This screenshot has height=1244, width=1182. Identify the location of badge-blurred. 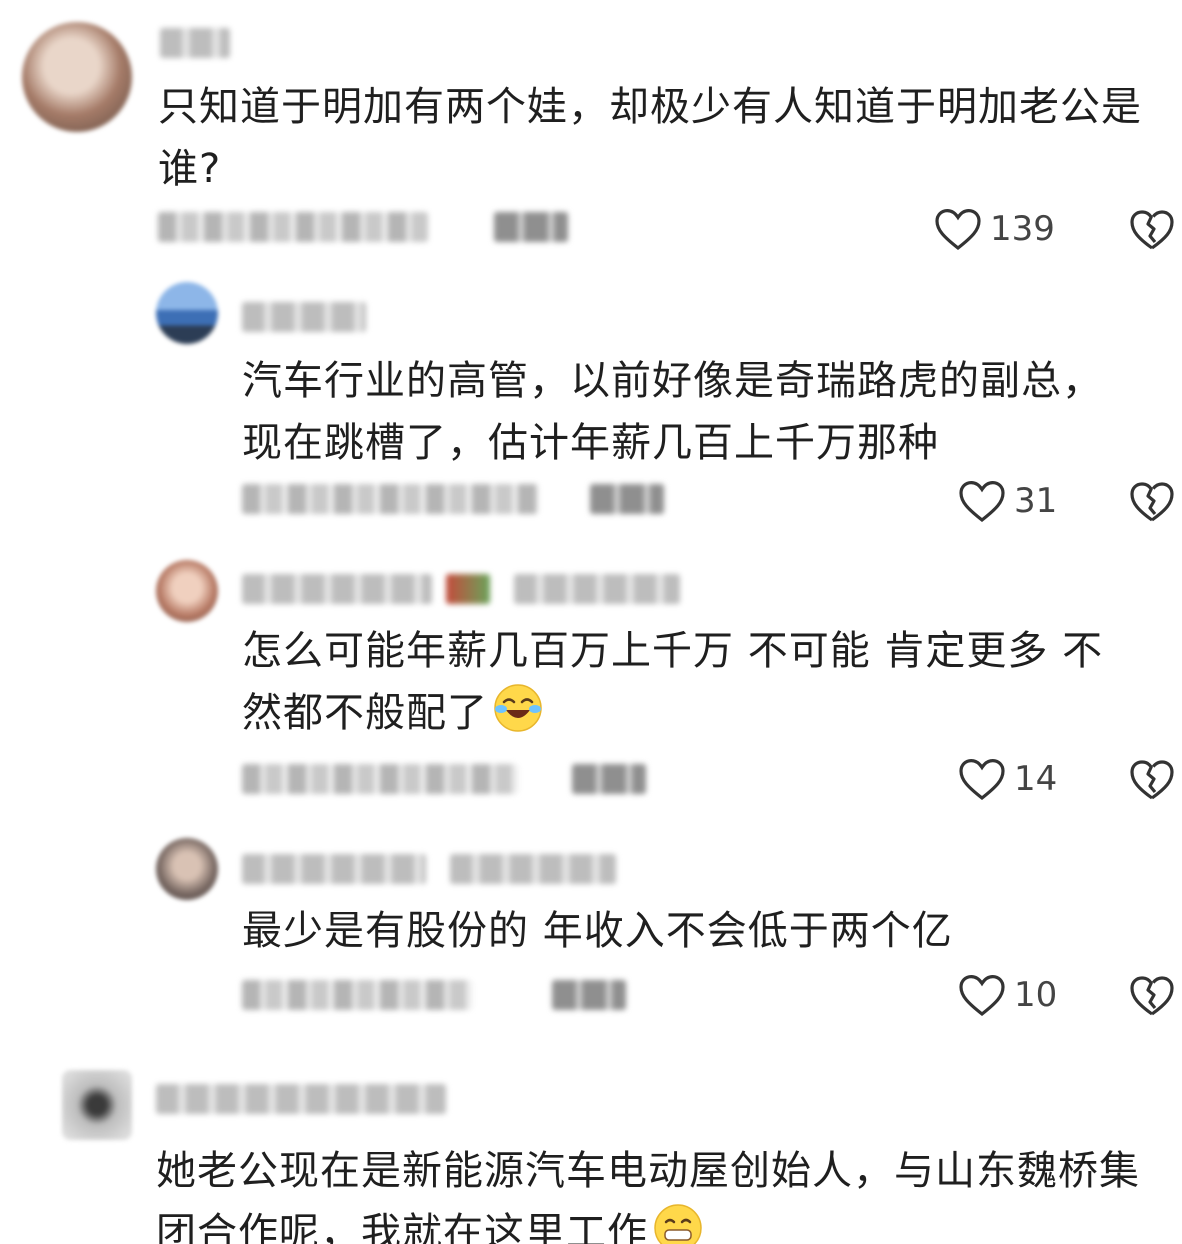
(468, 589).